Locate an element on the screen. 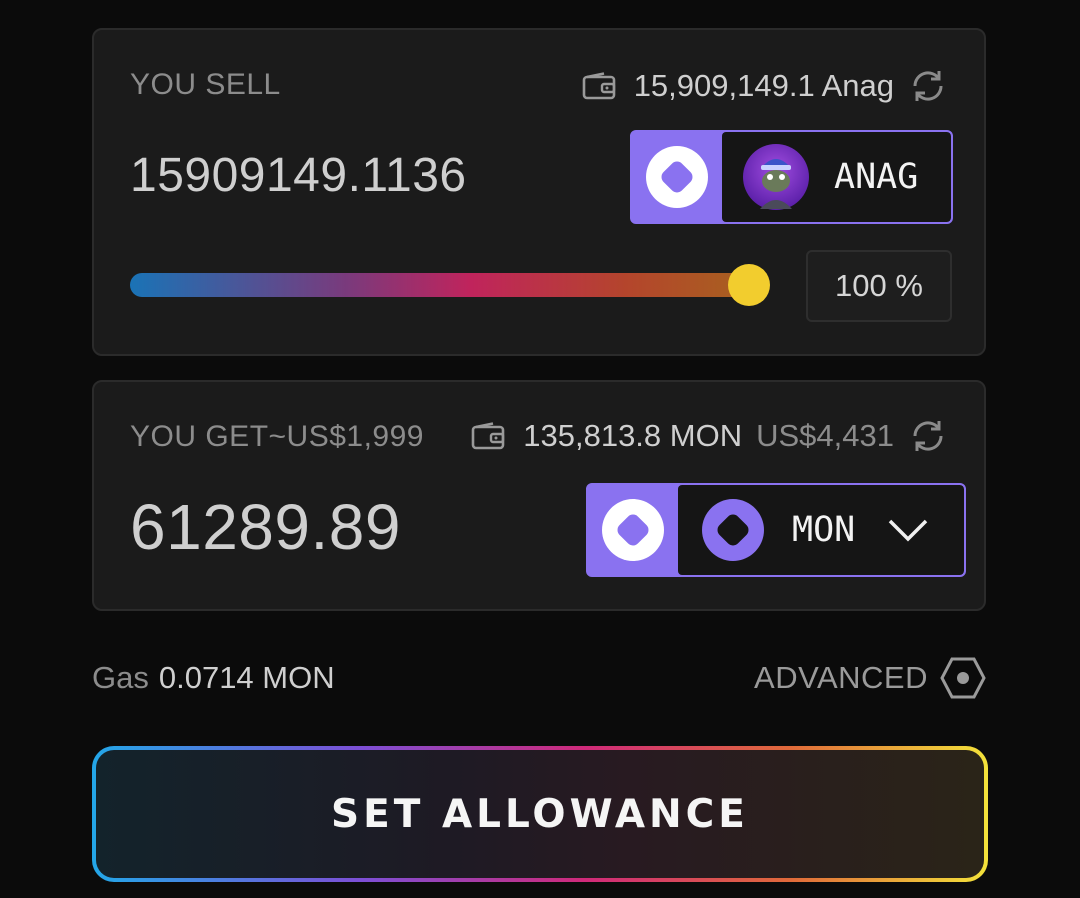 The width and height of the screenshot is (1080, 898). sell-amount-input: 15909149.1136 is located at coordinates (298, 175).